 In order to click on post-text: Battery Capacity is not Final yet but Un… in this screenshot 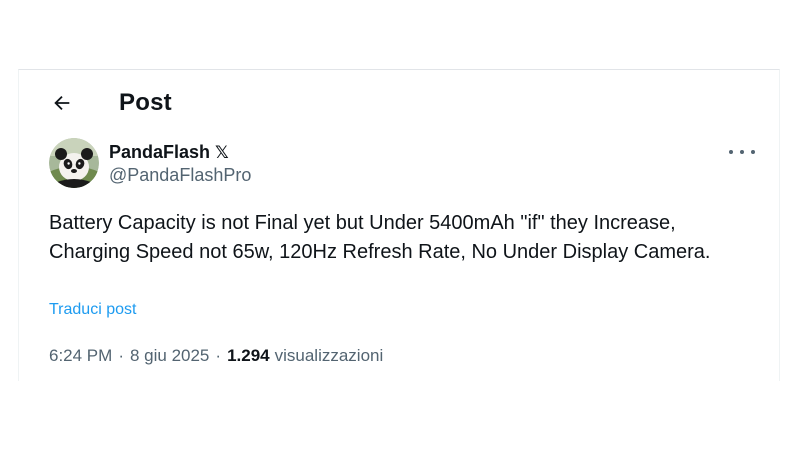, I will do `click(380, 237)`.